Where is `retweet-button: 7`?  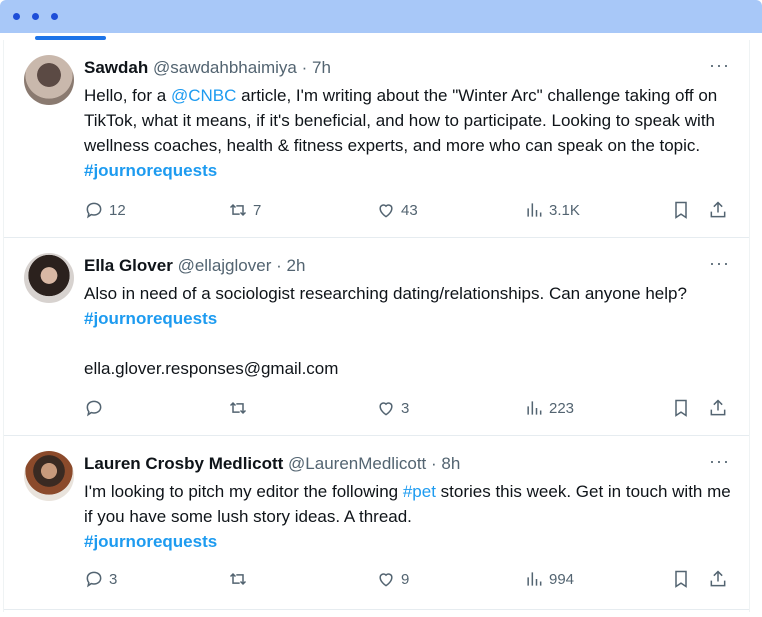
retweet-button: 7 is located at coordinates (244, 210).